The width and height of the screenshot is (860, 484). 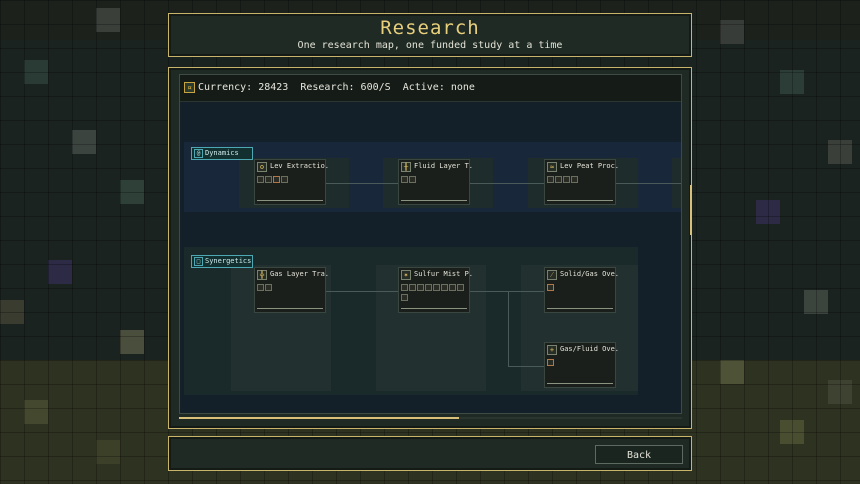 I want to click on tech-node-gas-layer: ╬ Gas Layer Tra., so click(x=291, y=290).